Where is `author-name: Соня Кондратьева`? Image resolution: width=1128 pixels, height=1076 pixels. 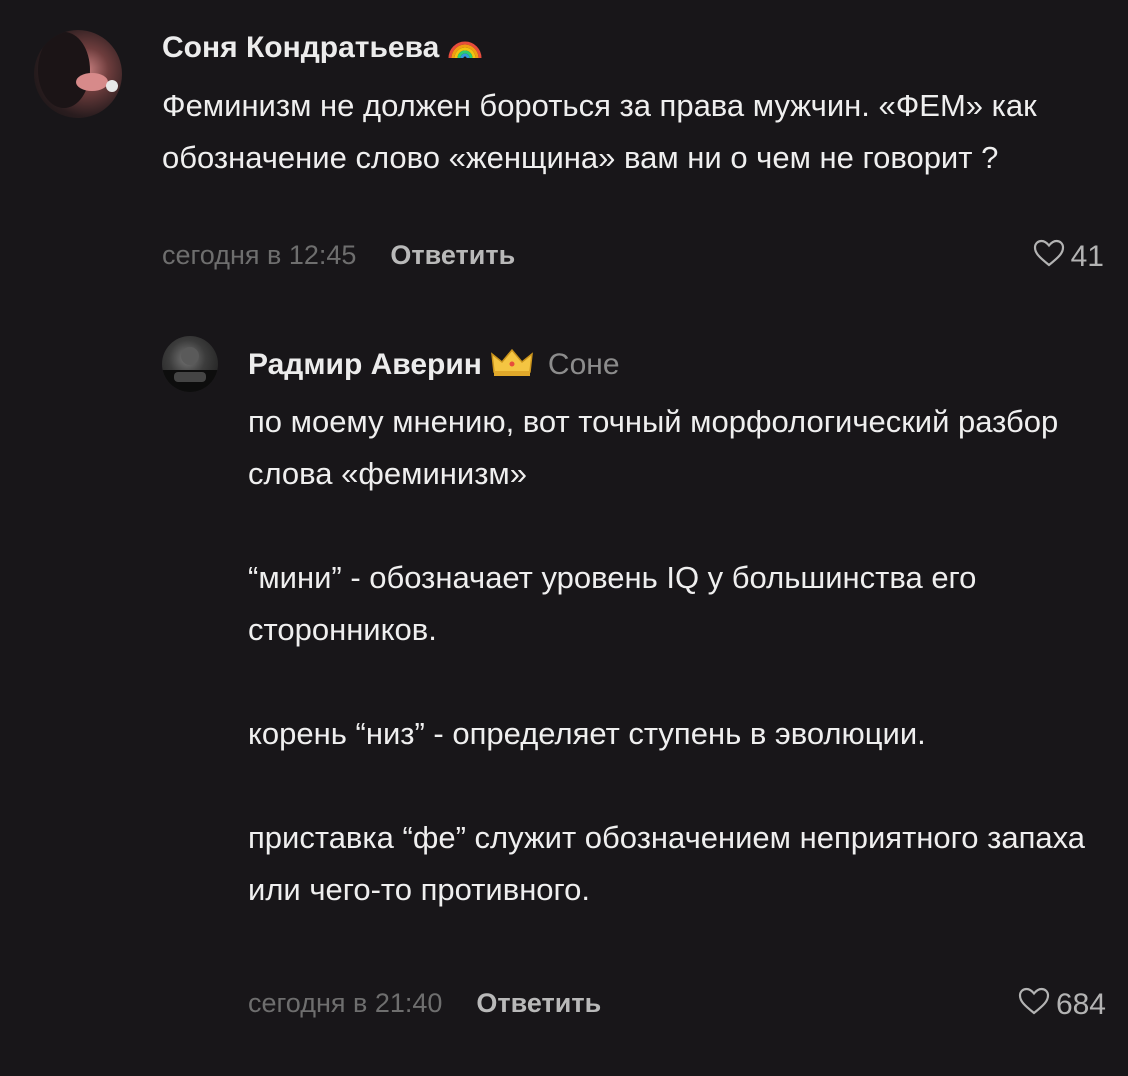 author-name: Соня Кондратьева is located at coordinates (322, 49).